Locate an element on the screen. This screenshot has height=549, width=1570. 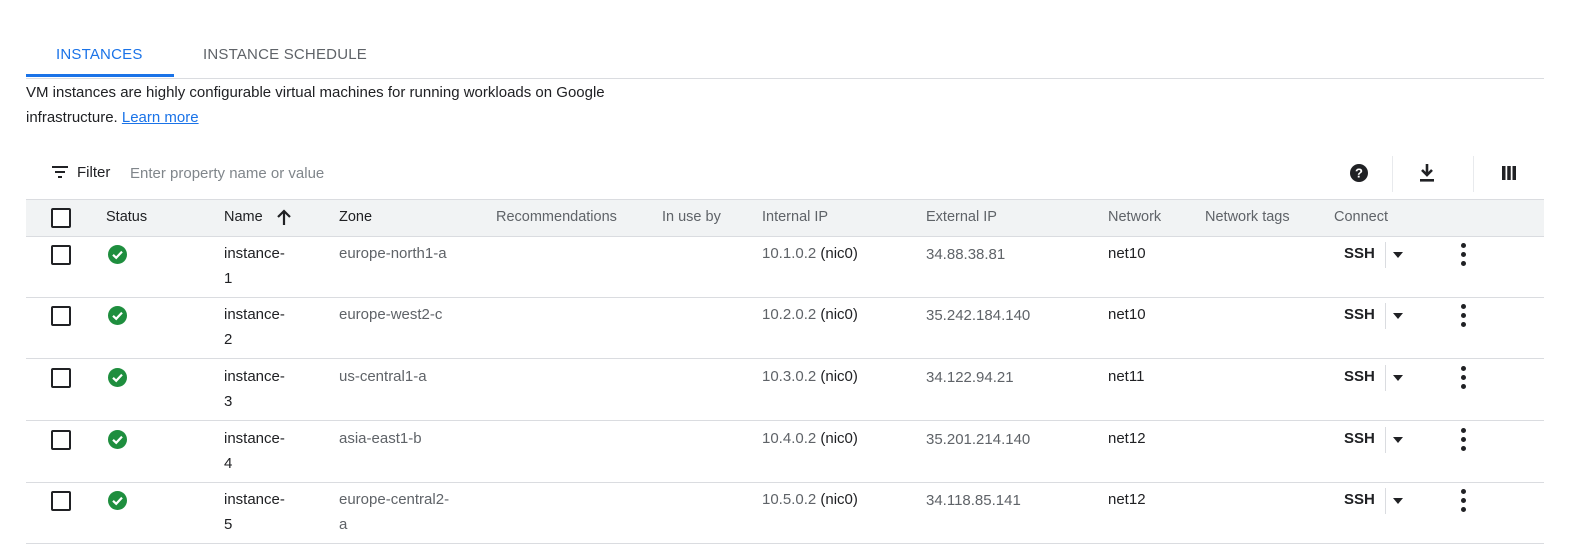
column-header-in-use-by: In use by is located at coordinates (691, 217).